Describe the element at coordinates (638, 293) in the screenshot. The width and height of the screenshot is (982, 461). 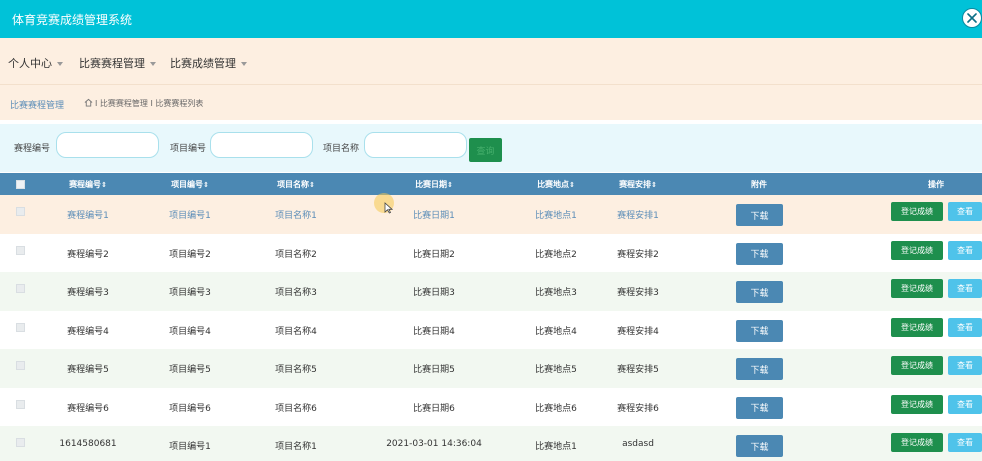
I see `cell-schedule-plan: 赛程安排3` at that location.